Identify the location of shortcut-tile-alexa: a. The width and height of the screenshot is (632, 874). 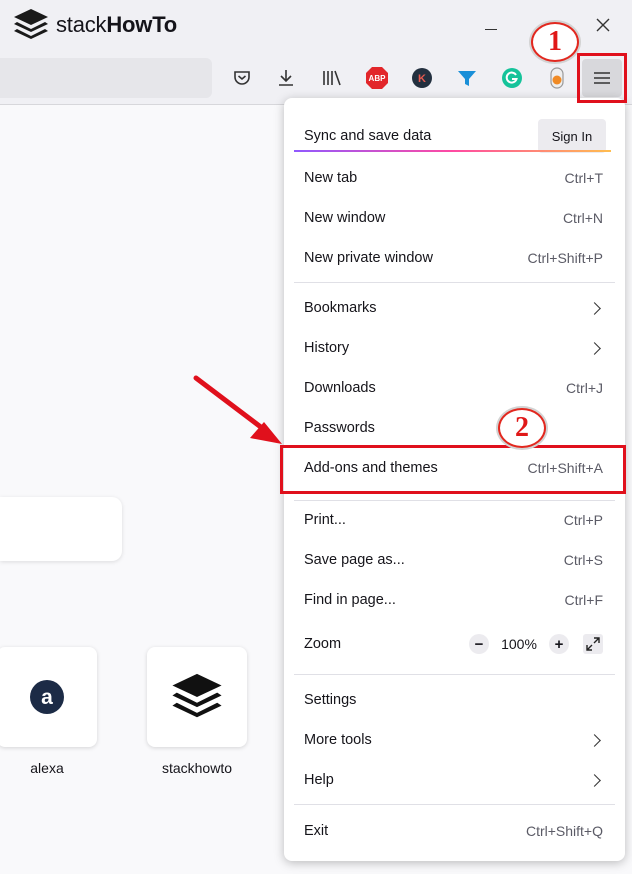
(48, 697).